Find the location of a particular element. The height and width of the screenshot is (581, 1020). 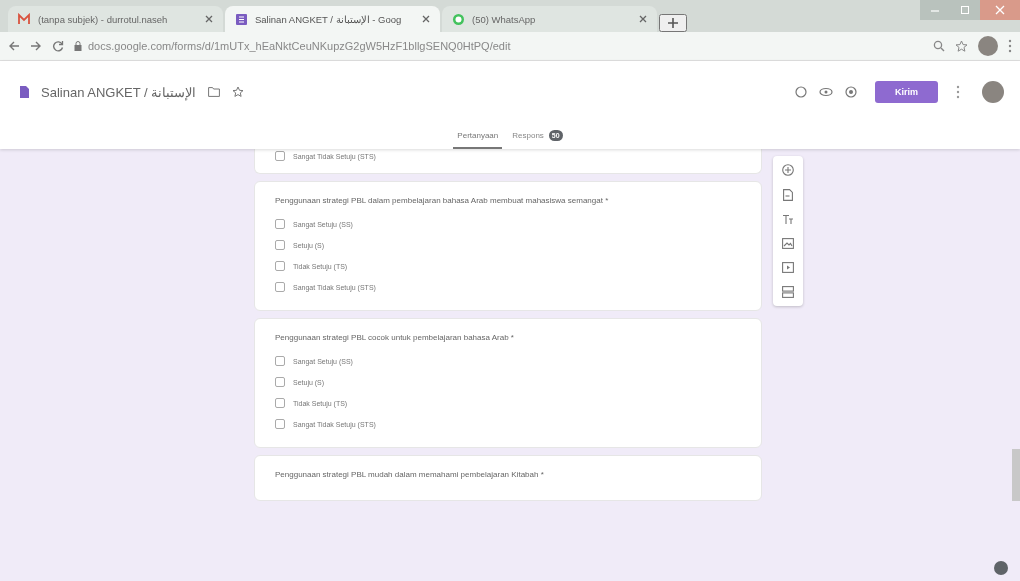

plus-icon is located at coordinates (673, 23).